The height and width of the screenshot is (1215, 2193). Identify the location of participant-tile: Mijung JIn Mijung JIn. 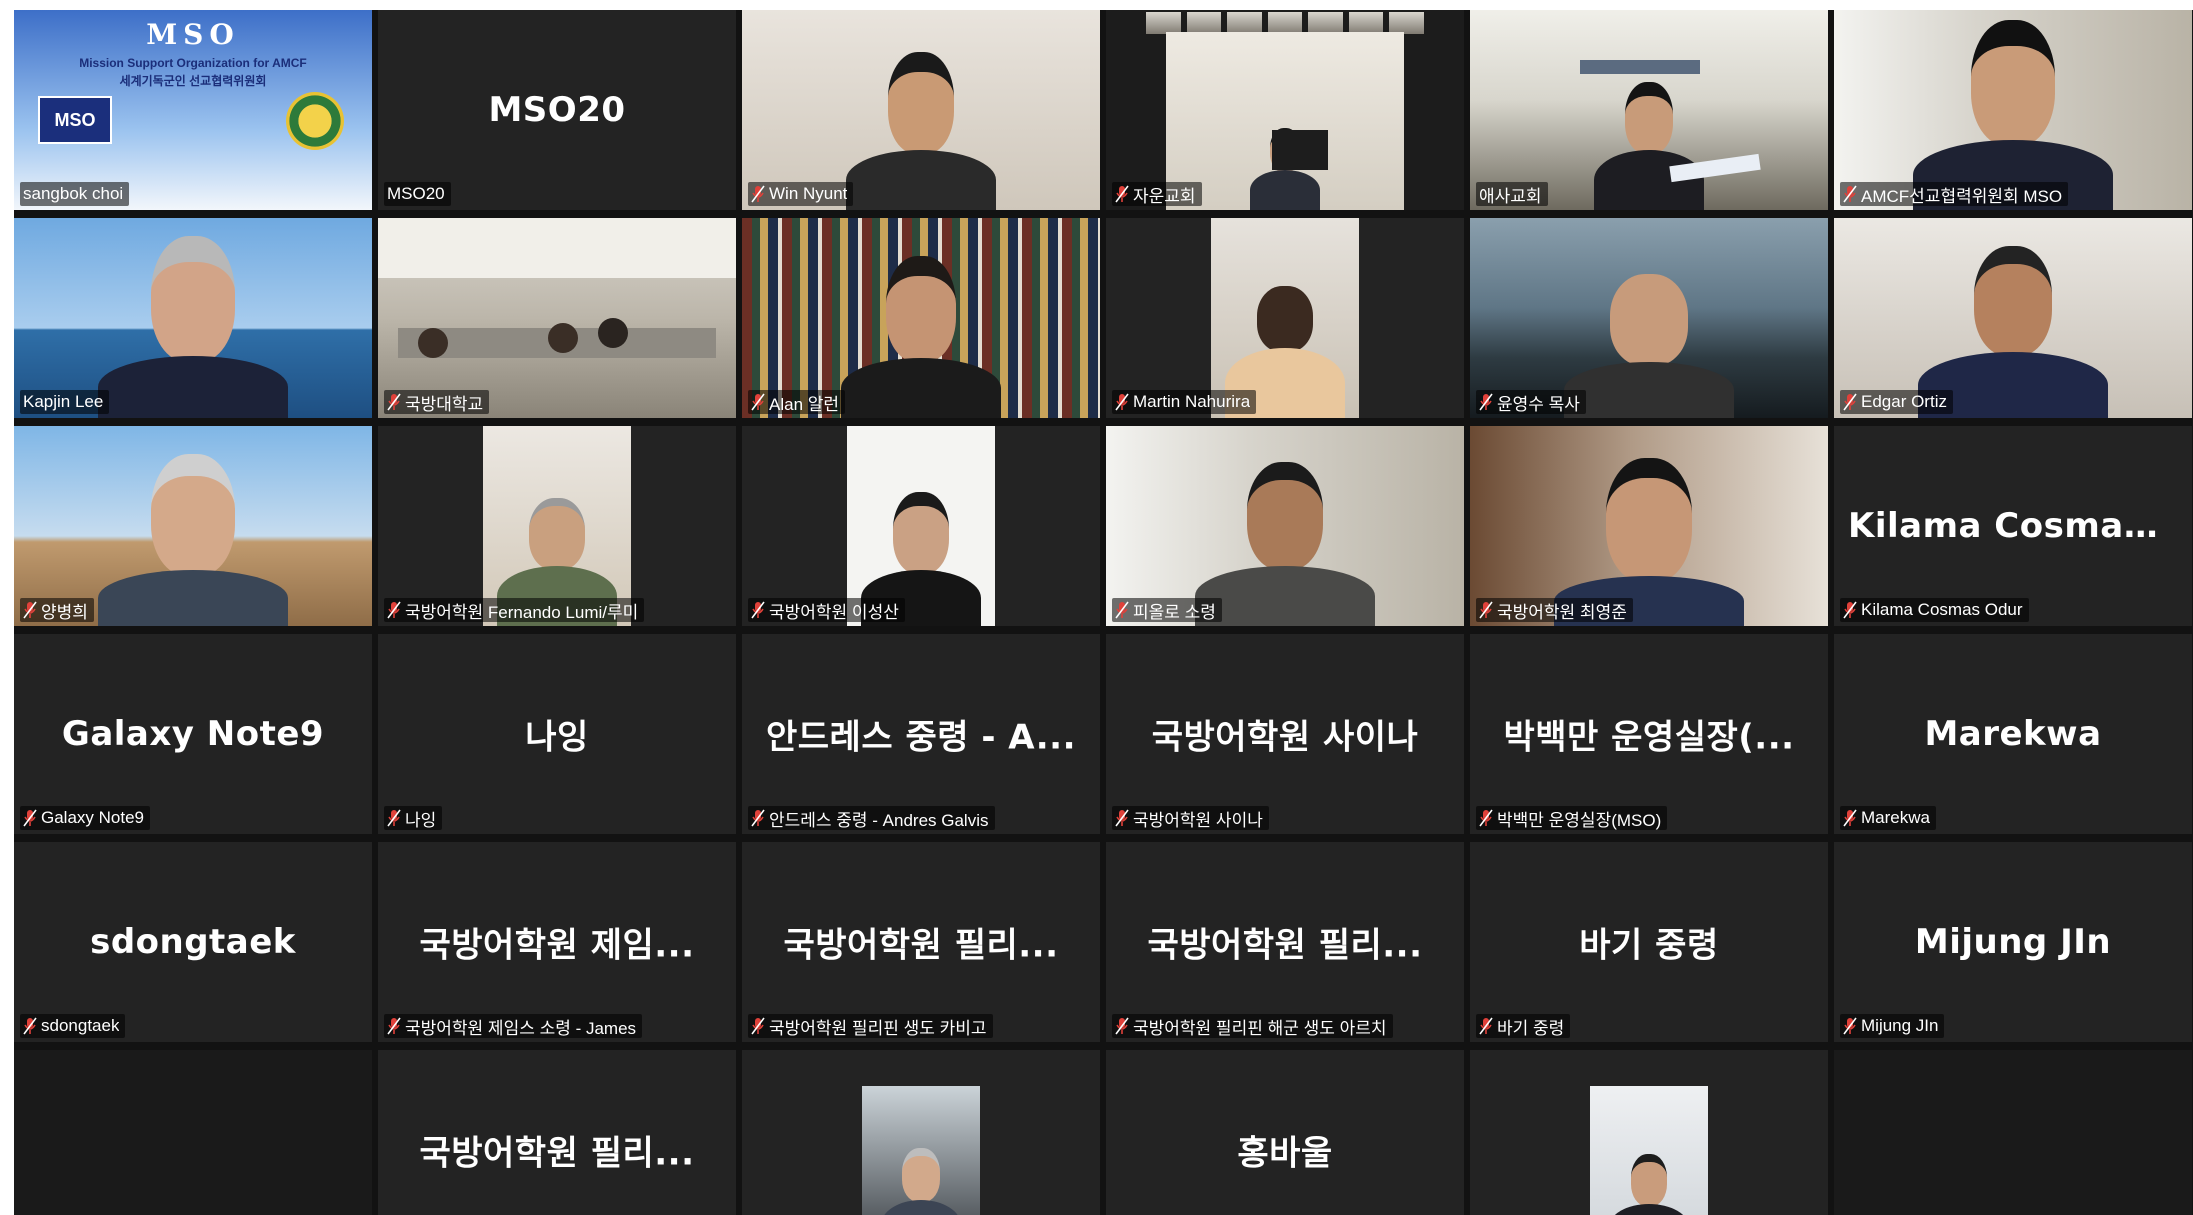
(2013, 942).